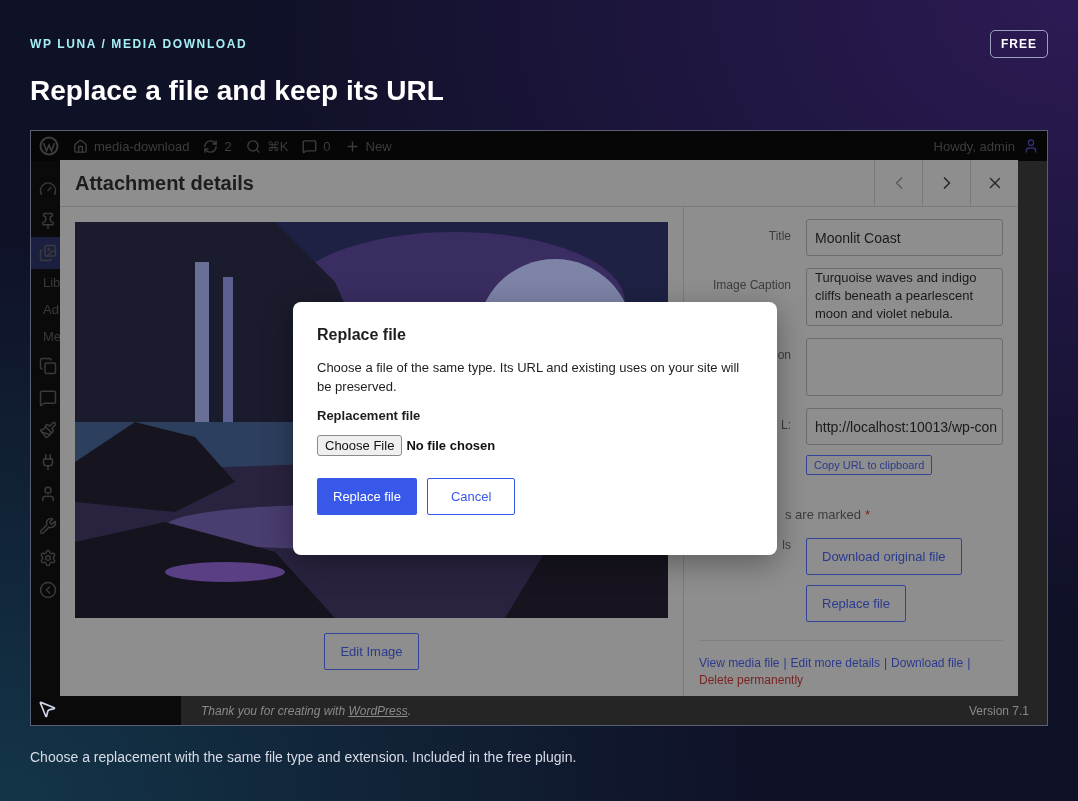 This screenshot has height=801, width=1078. Describe the element at coordinates (779, 235) in the screenshot. I see `field-label: Title` at that location.